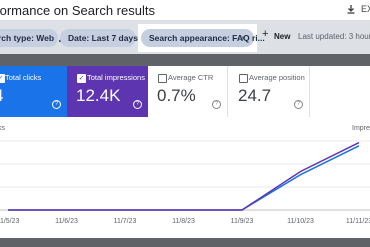  I want to click on x-tick-label: 11/9/23, so click(242, 221).